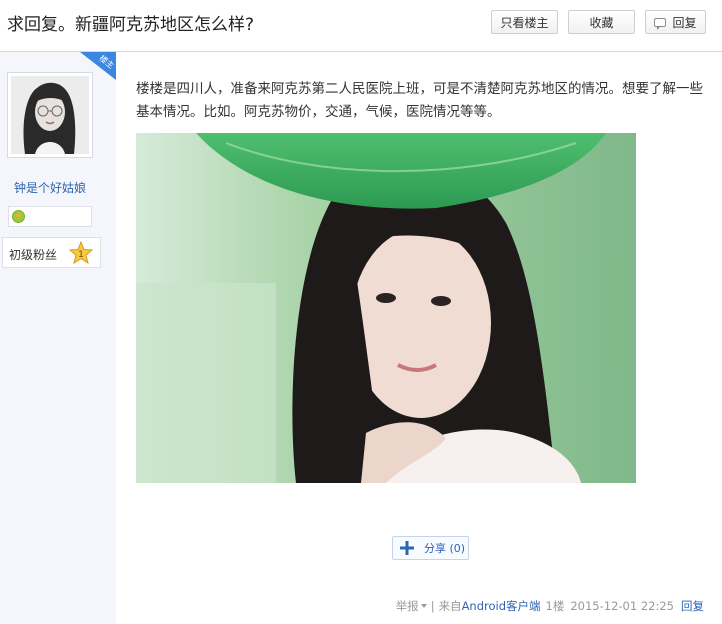 This screenshot has width=722, height=624. Describe the element at coordinates (18, 216) in the screenshot. I see `frog-icon` at that location.